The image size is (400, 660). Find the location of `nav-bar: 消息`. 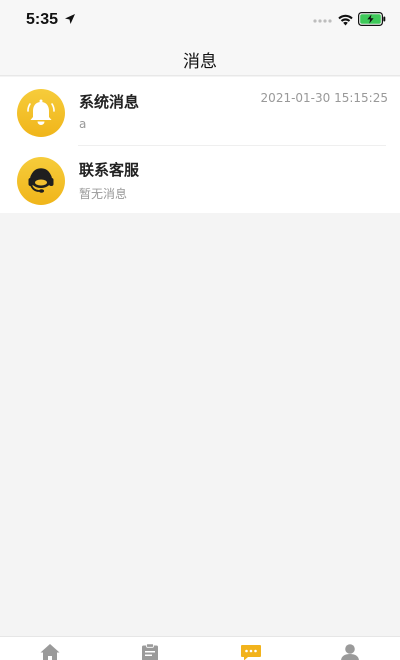

nav-bar: 消息 is located at coordinates (200, 58).